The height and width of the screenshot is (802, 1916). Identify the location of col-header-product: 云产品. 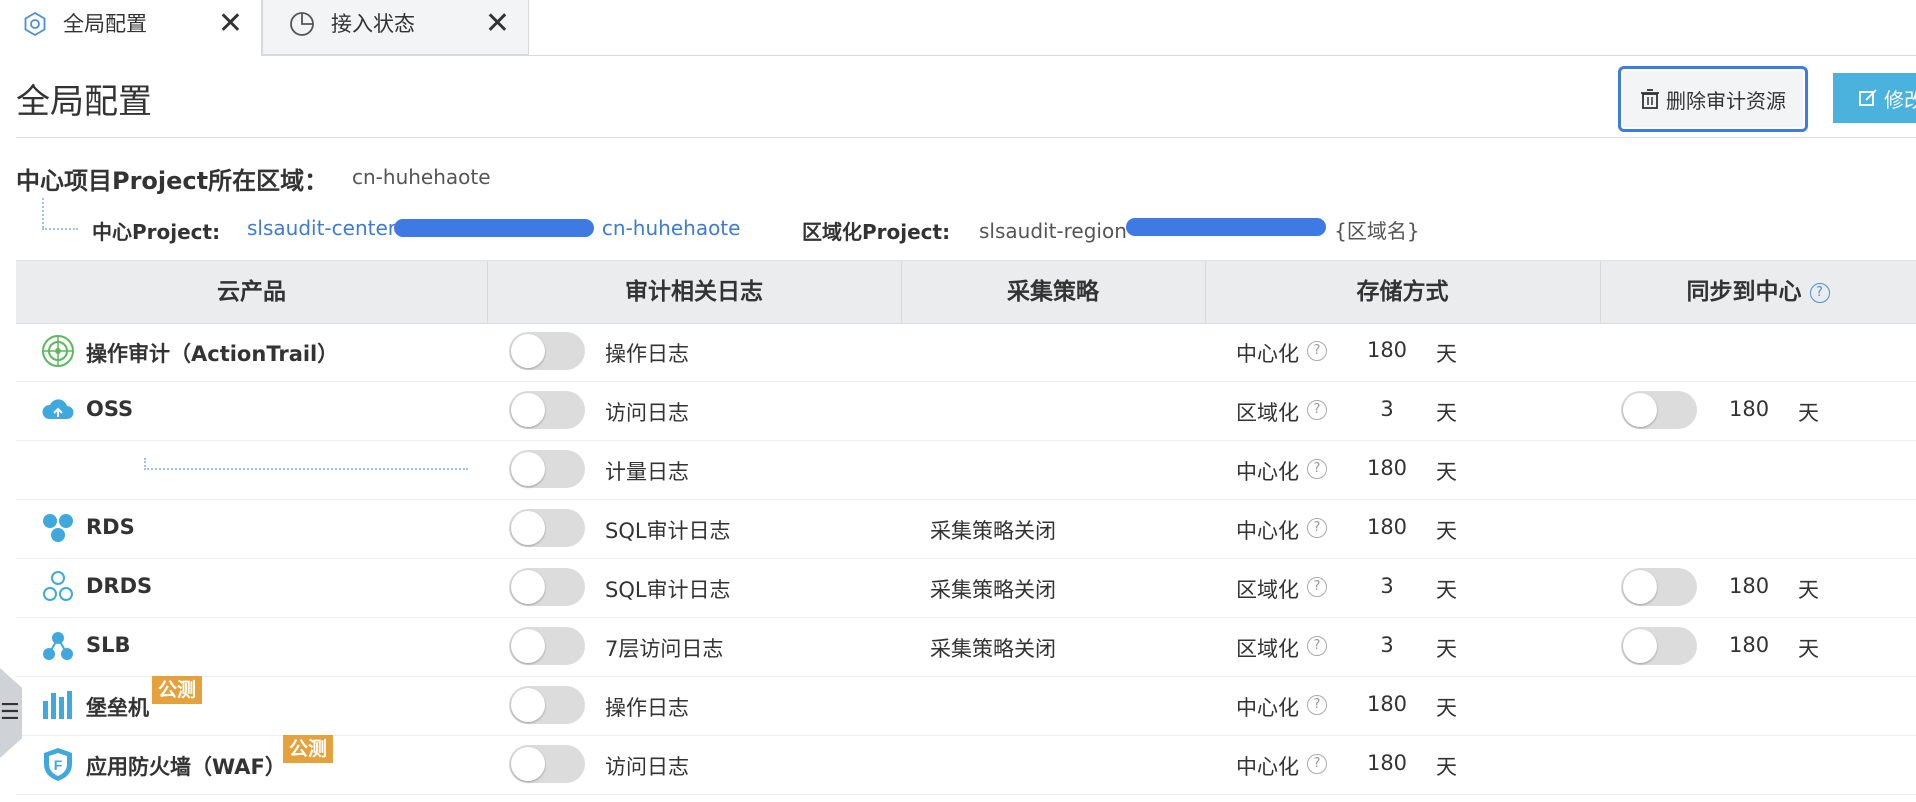
(251, 292).